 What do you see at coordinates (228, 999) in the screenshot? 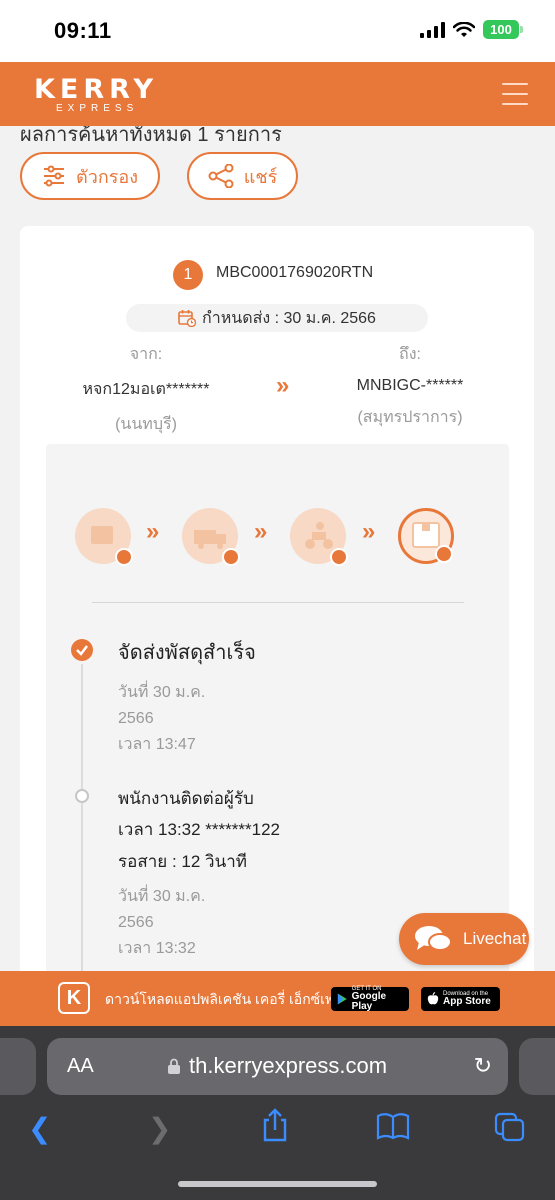
I see `app-banner-text: ดาวน์โหลดแอปพลิเคชัน เคอรี่ เอ็กซ์เพรส` at bounding box center [228, 999].